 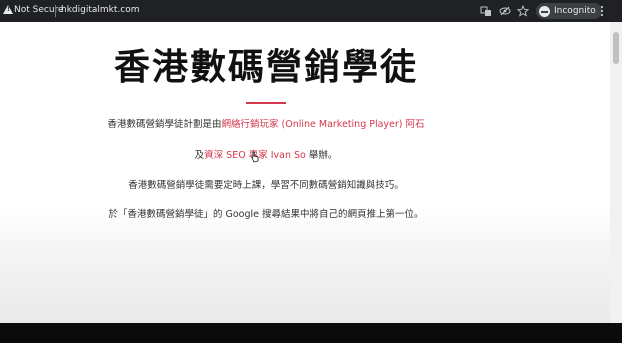 I want to click on intro-text-3: 舉辦。, so click(x=321, y=155).